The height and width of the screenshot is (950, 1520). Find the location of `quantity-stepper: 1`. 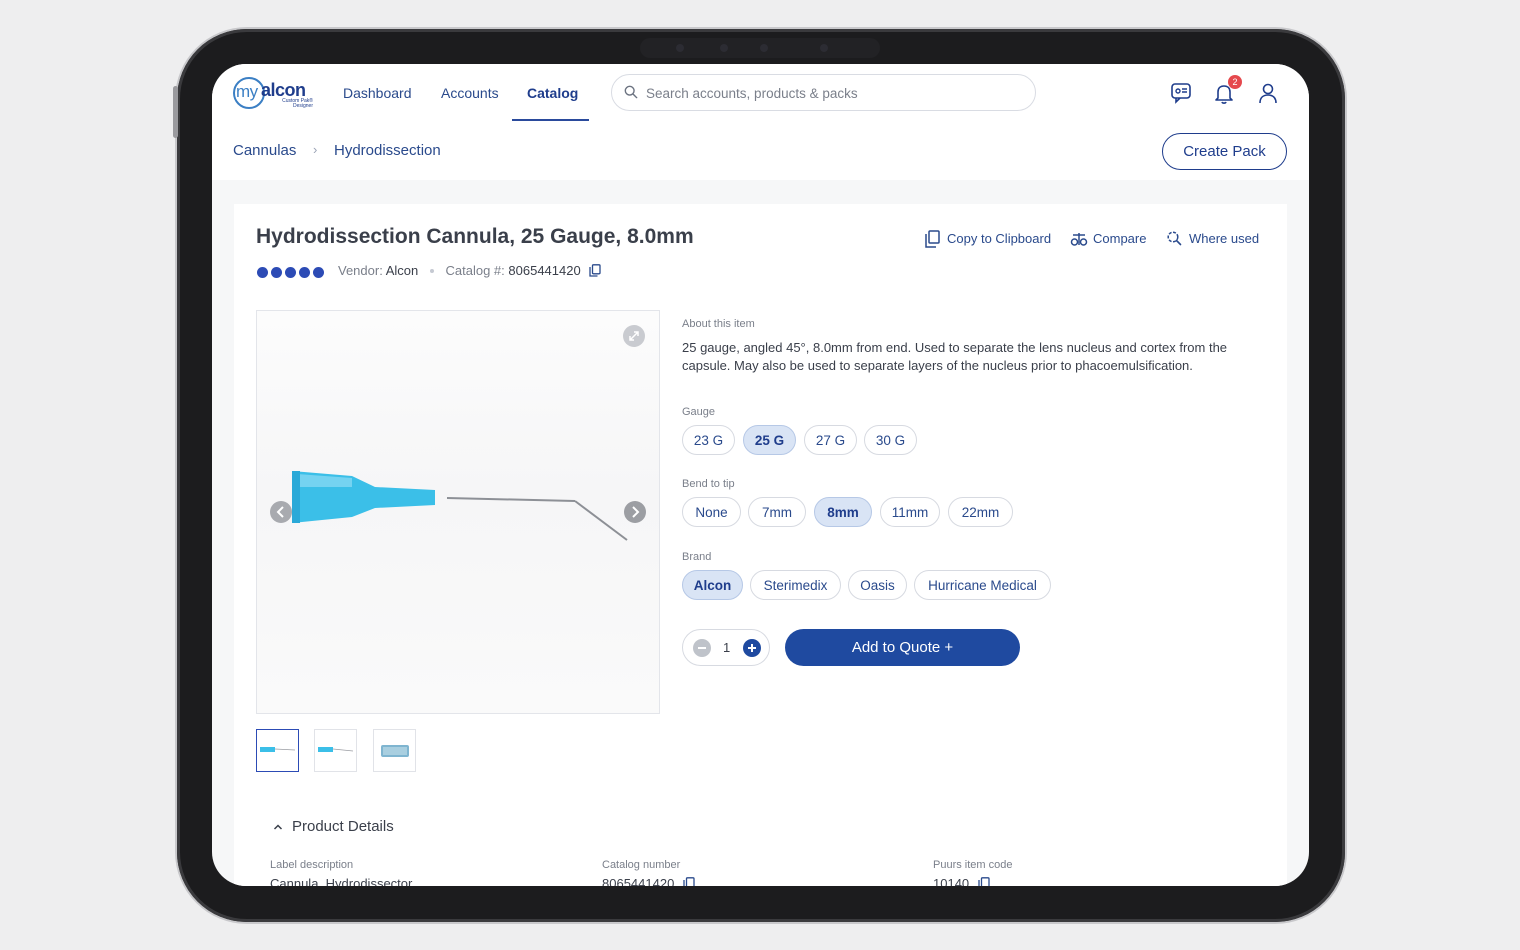

quantity-stepper: 1 is located at coordinates (726, 647).